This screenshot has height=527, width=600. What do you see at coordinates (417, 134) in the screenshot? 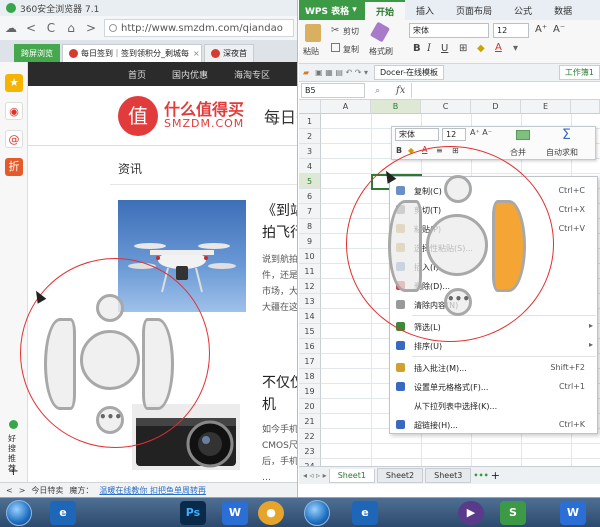
I see `mini-font-select: 宋体` at bounding box center [417, 134].